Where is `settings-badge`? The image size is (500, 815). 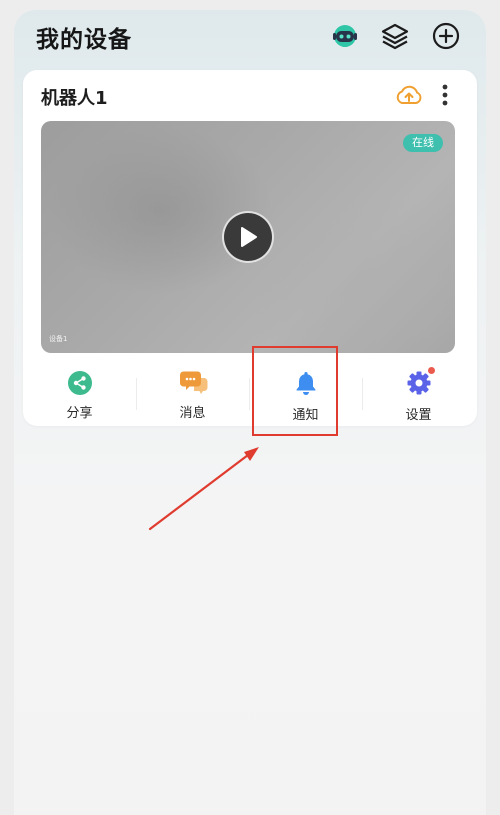 settings-badge is located at coordinates (431, 370).